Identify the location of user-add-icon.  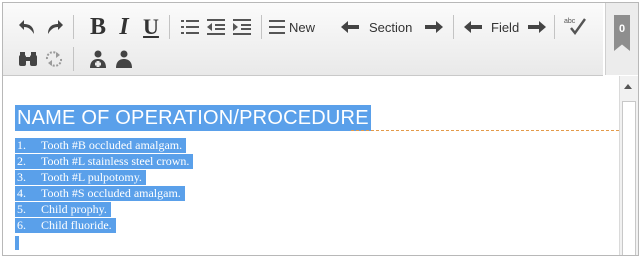
(98, 59).